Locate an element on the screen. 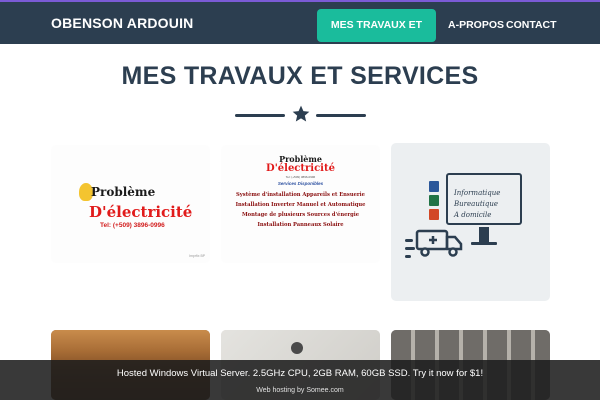 The width and height of the screenshot is (600, 400). monitor-text: A domicile is located at coordinates (473, 215).